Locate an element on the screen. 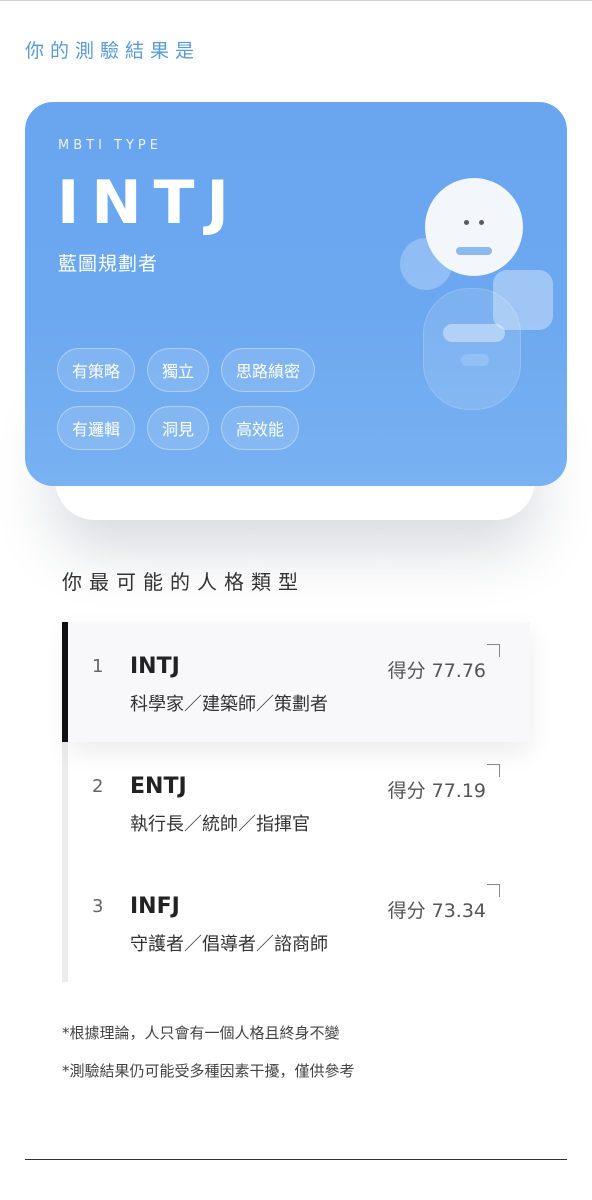 Image resolution: width=592 pixels, height=1200 pixels. rank-number: 2 is located at coordinates (98, 786).